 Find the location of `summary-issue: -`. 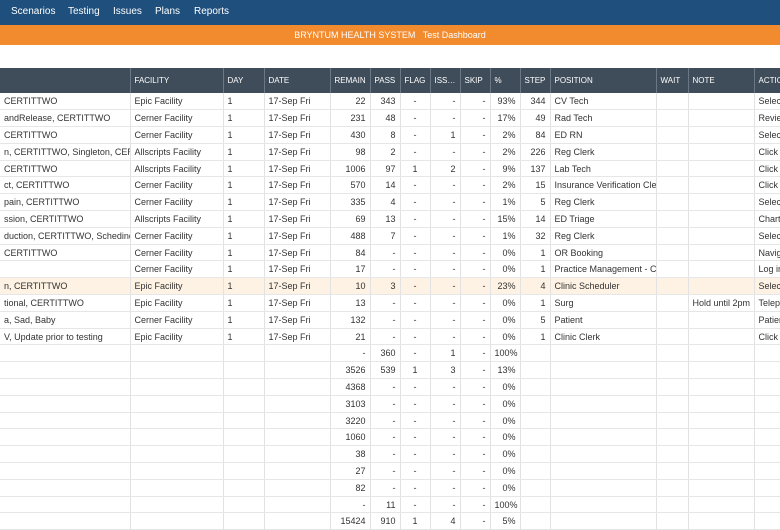

summary-issue: - is located at coordinates (445, 387).